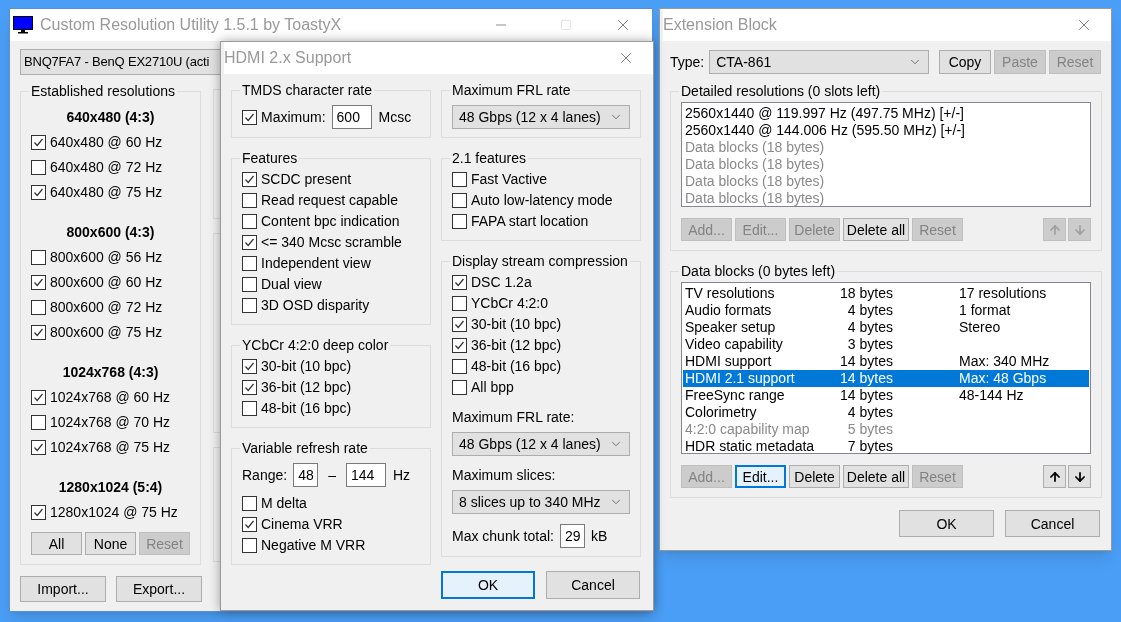  What do you see at coordinates (886, 412) in the screenshot?
I see `list-row: Colorimetry 4 bytes` at bounding box center [886, 412].